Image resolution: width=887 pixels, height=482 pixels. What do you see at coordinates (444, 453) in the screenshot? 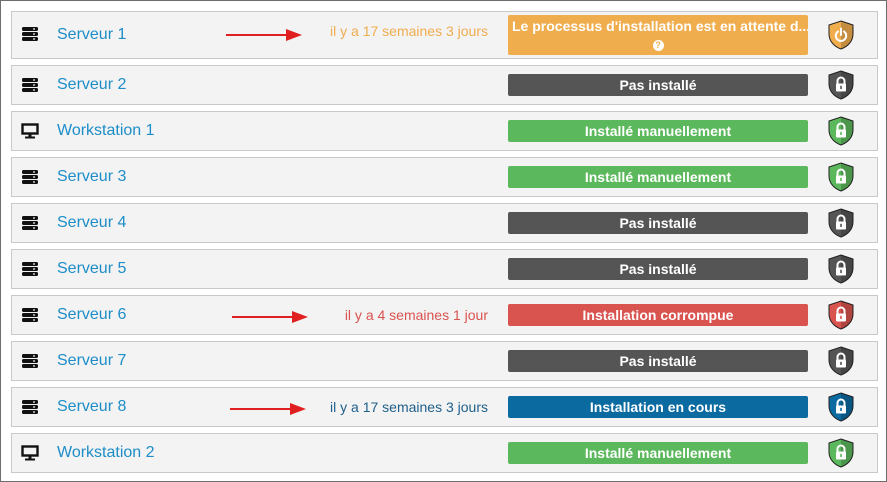
I see `host-row: Workstation 2 Installé manuellement` at bounding box center [444, 453].